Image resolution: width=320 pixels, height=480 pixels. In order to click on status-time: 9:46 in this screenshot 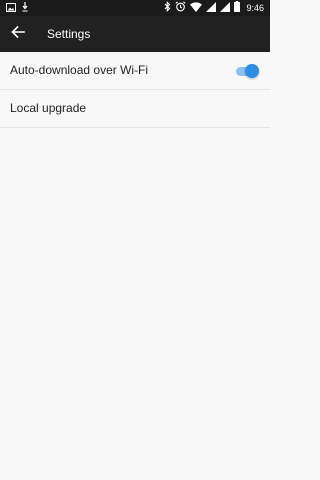, I will do `click(255, 8)`.